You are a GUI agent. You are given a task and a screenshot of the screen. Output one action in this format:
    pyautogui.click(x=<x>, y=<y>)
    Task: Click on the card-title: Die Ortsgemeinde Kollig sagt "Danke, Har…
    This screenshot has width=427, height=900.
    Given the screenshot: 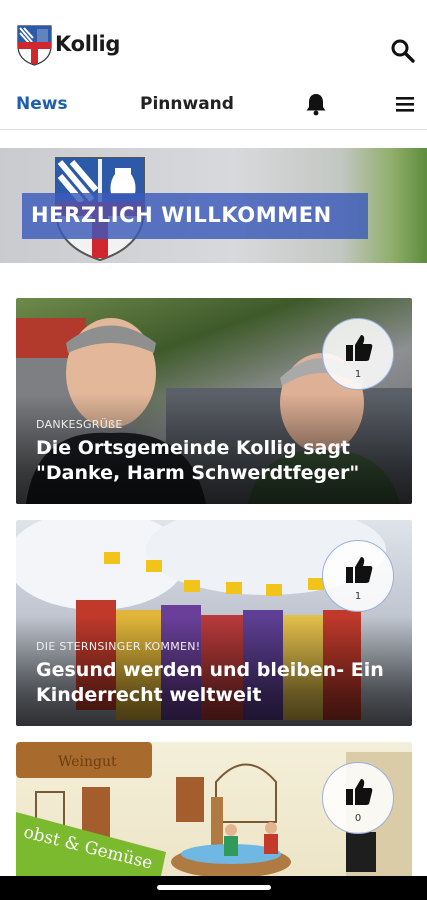 What is the action you would take?
    pyautogui.click(x=198, y=460)
    